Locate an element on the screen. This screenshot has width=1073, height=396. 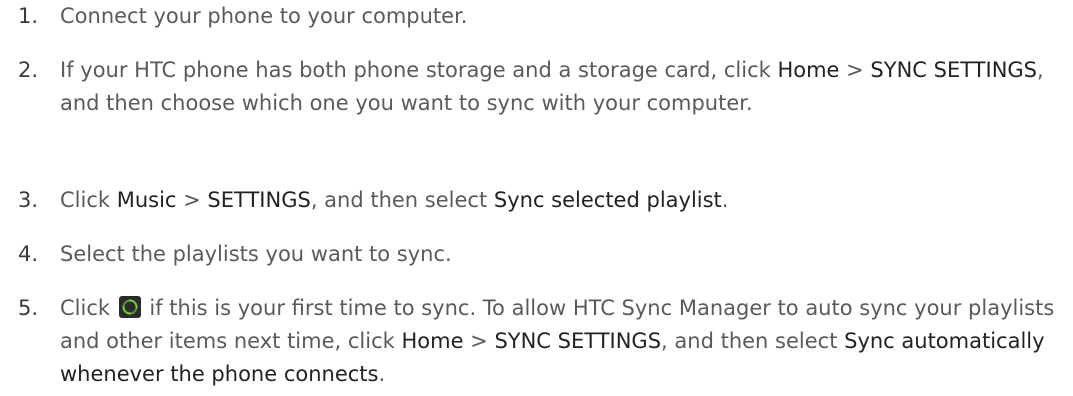
step-text-part: Connect your phone to your computer. is located at coordinates (264, 16).